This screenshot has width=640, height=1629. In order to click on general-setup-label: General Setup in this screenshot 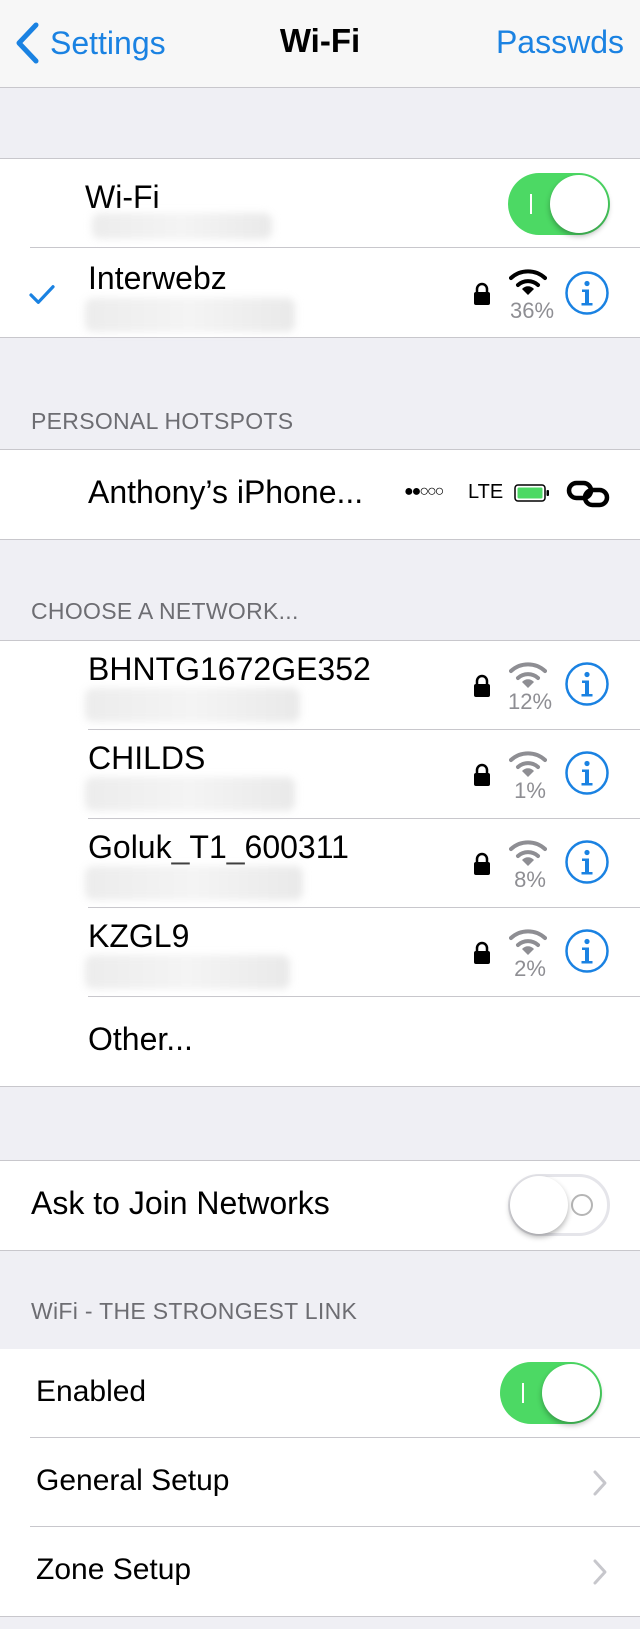, I will do `click(133, 1480)`.